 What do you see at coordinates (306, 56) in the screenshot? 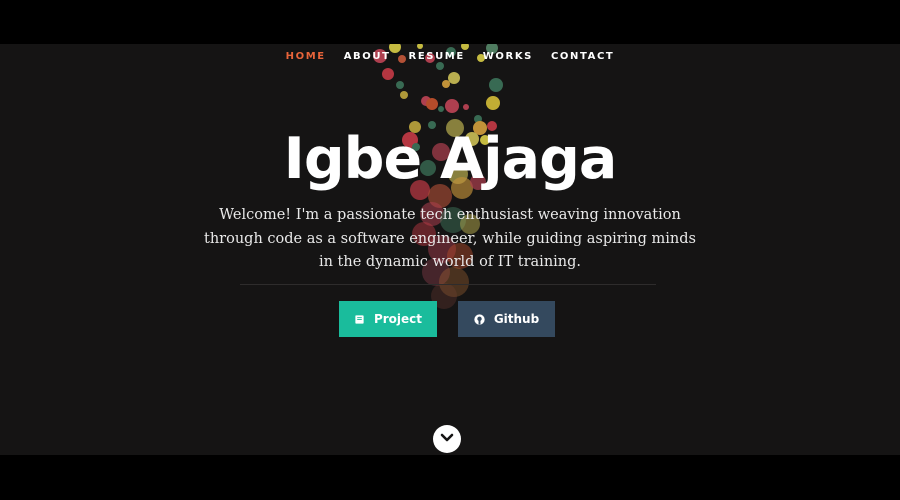
I see `nav-item-home: HOME` at bounding box center [306, 56].